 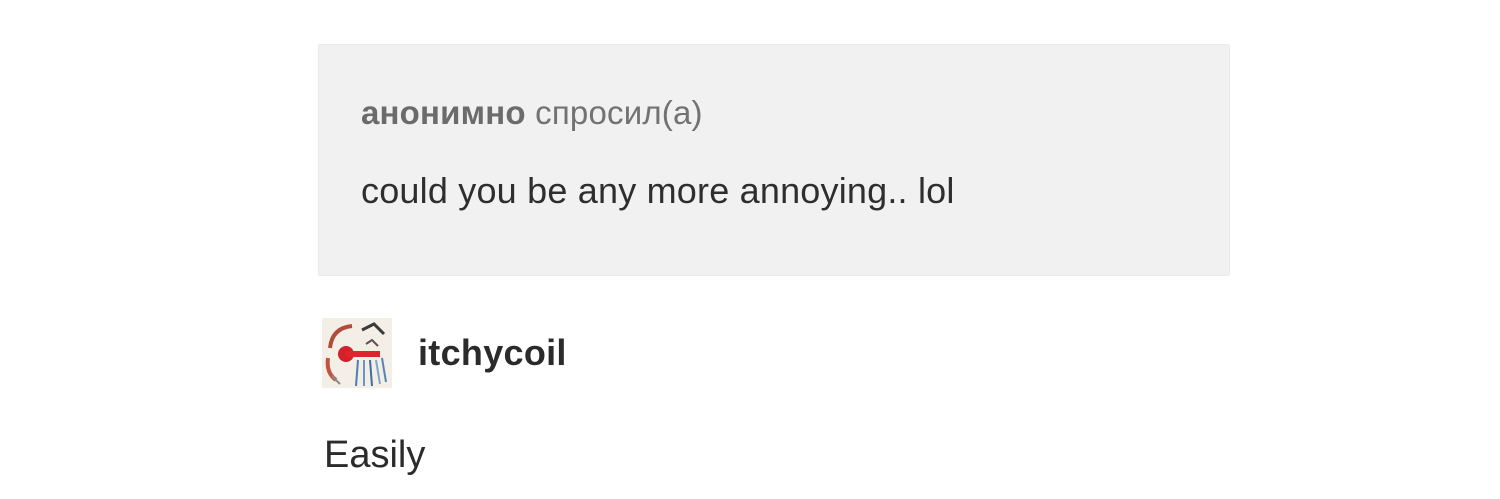 What do you see at coordinates (443, 112) in the screenshot?
I see `asker-name: анонимно` at bounding box center [443, 112].